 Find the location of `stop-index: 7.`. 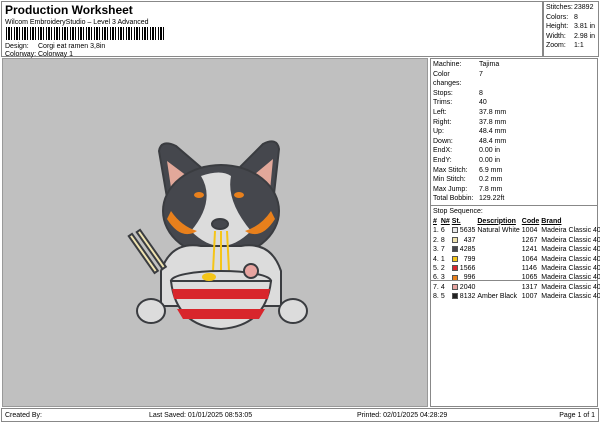

stop-index: 7. is located at coordinates (436, 287).